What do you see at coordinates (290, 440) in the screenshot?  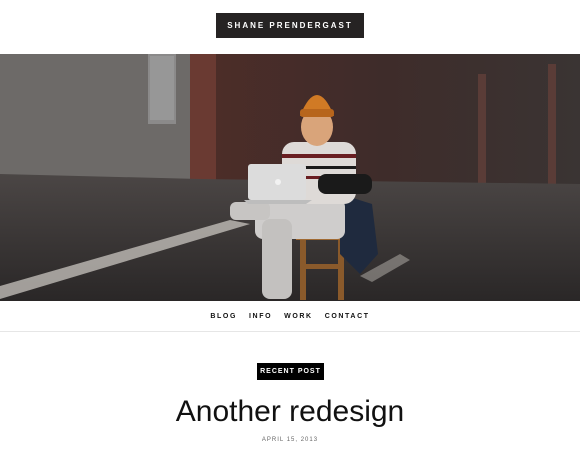 I see `post-date: APRIL 15, 2013` at bounding box center [290, 440].